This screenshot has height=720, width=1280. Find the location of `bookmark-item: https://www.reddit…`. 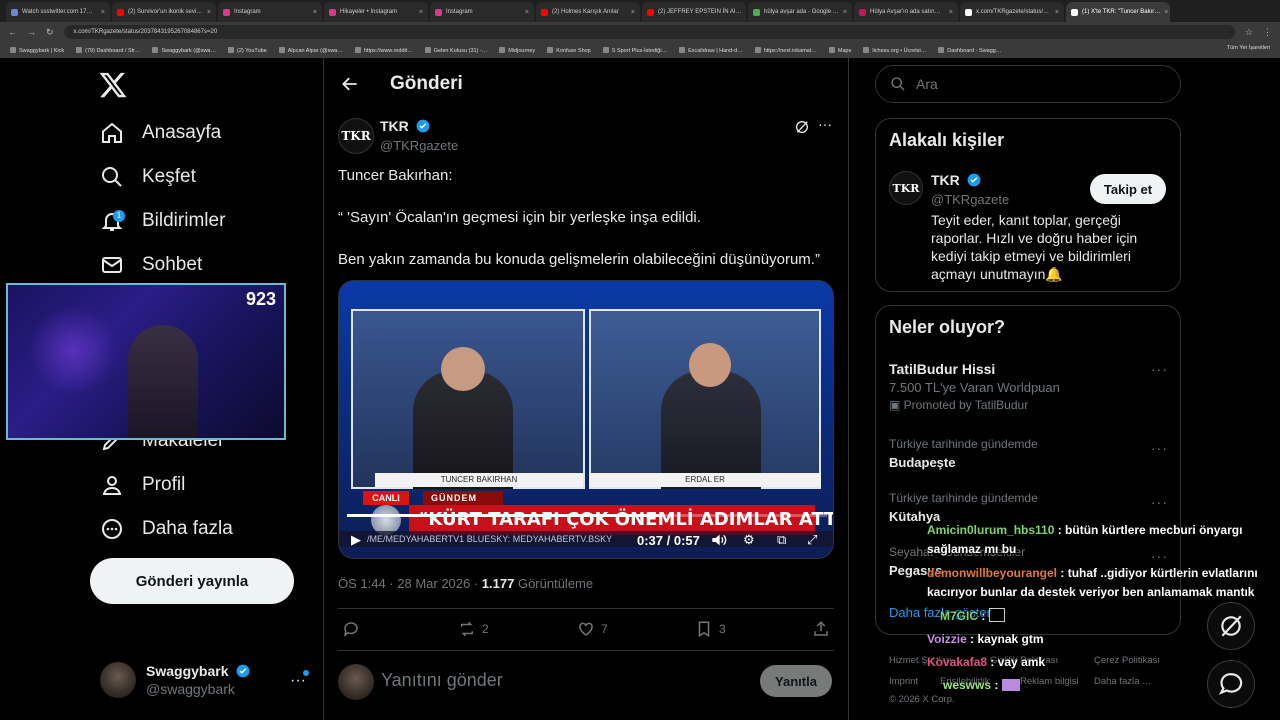

bookmark-item: https://www.reddit… is located at coordinates (384, 50).